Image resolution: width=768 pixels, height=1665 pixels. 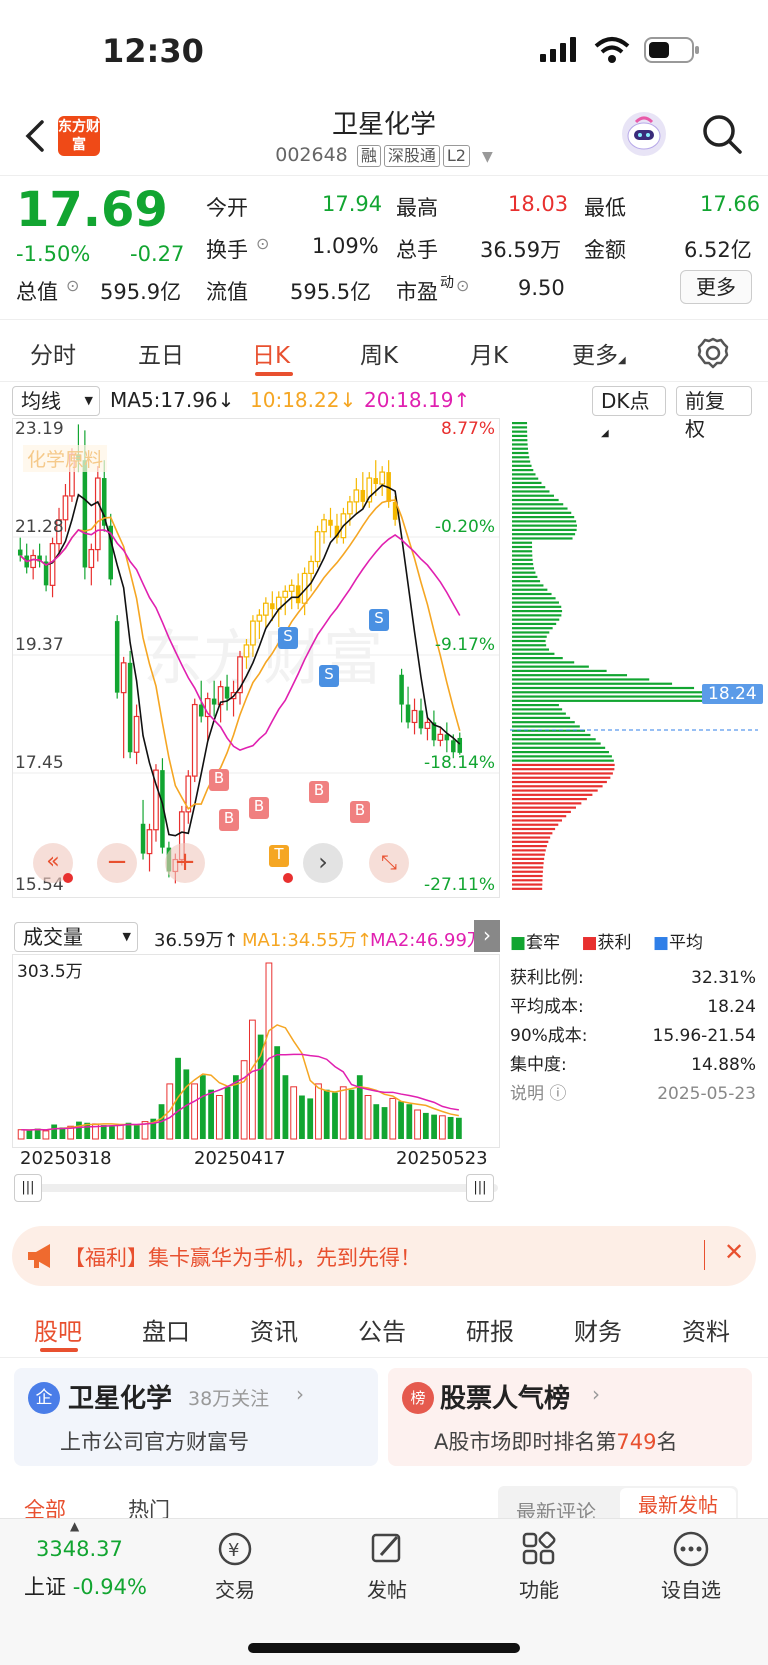 I want to click on adjust-select: 前复权, so click(x=714, y=413).